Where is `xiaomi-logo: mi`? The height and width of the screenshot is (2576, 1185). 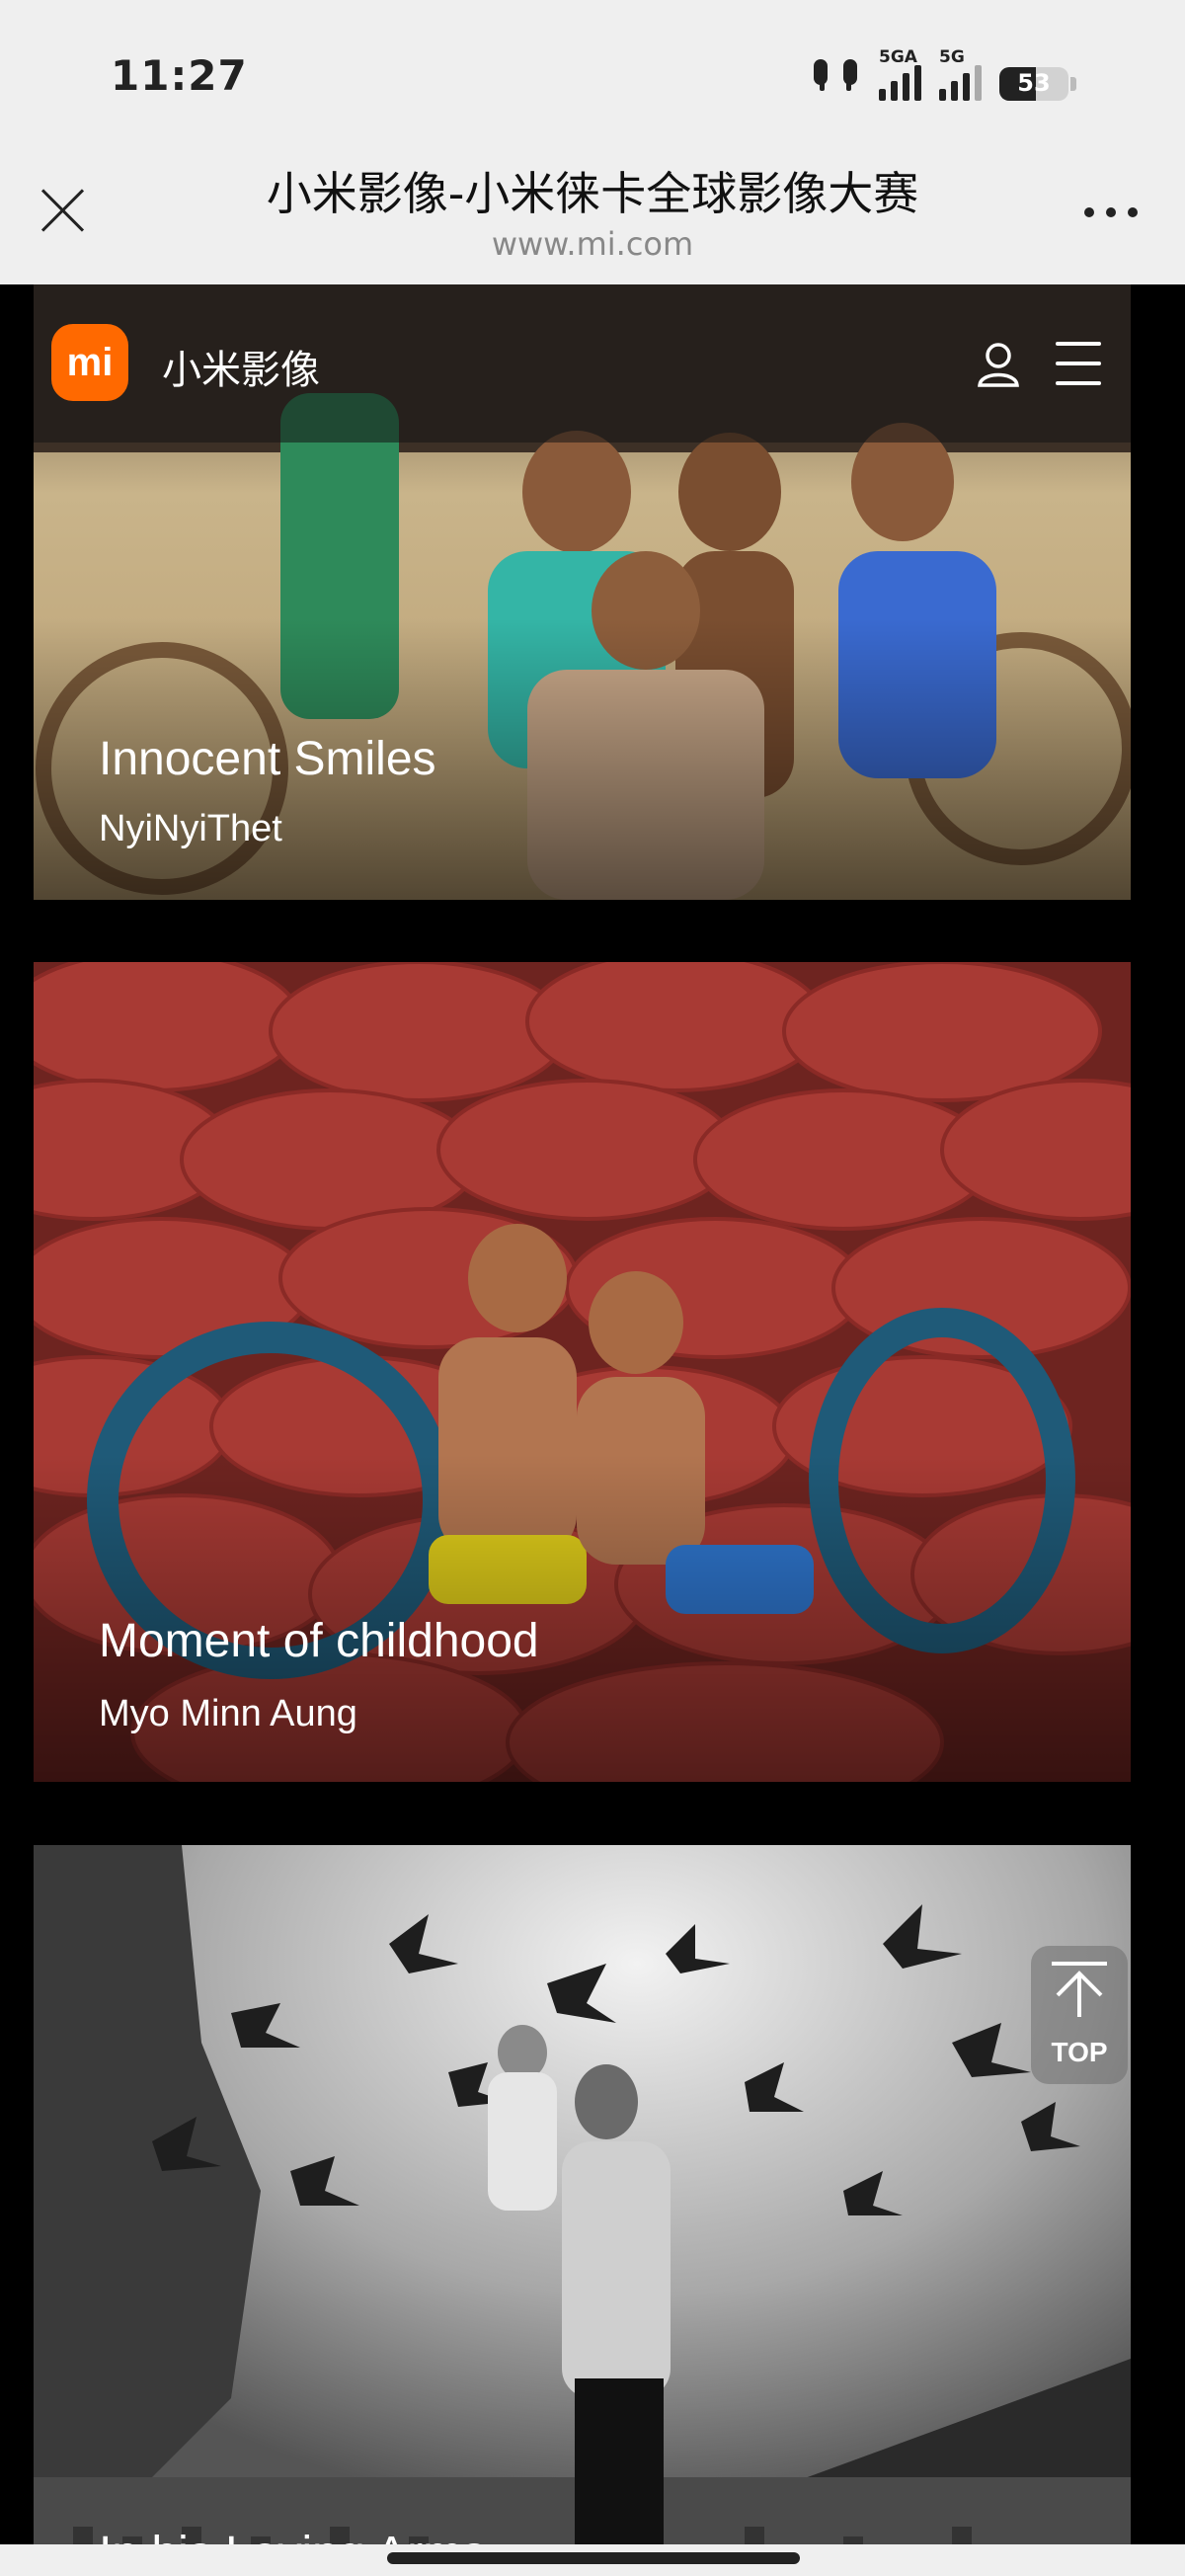 xiaomi-logo: mi is located at coordinates (89, 362).